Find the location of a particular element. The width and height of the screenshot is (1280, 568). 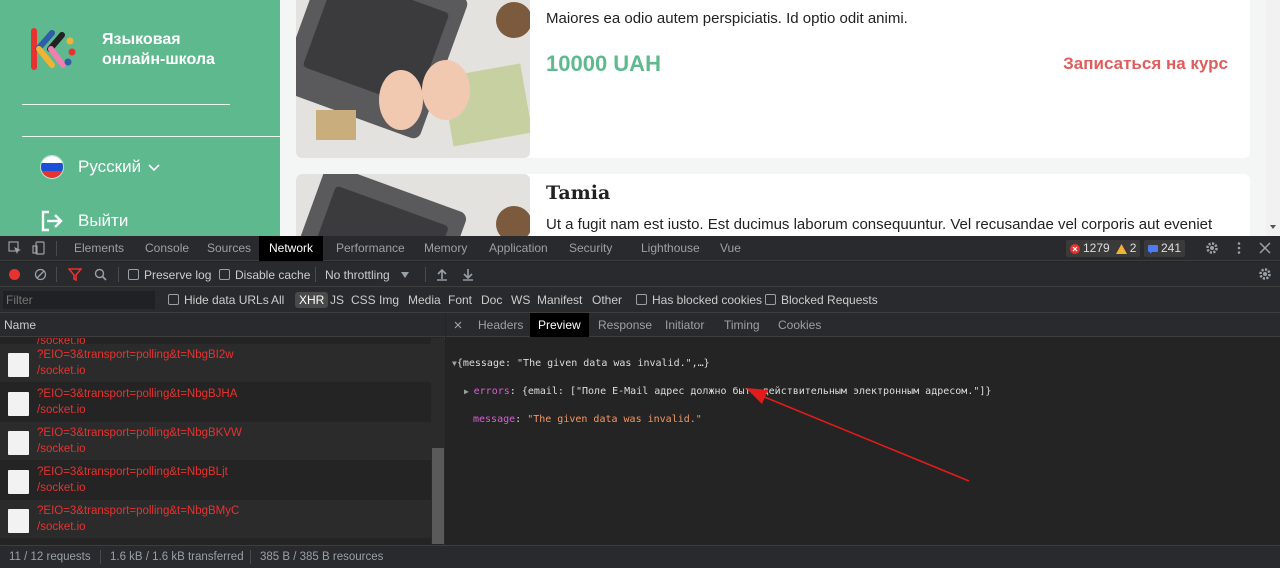

enroll-link: Записаться на курс is located at coordinates (1145, 64).